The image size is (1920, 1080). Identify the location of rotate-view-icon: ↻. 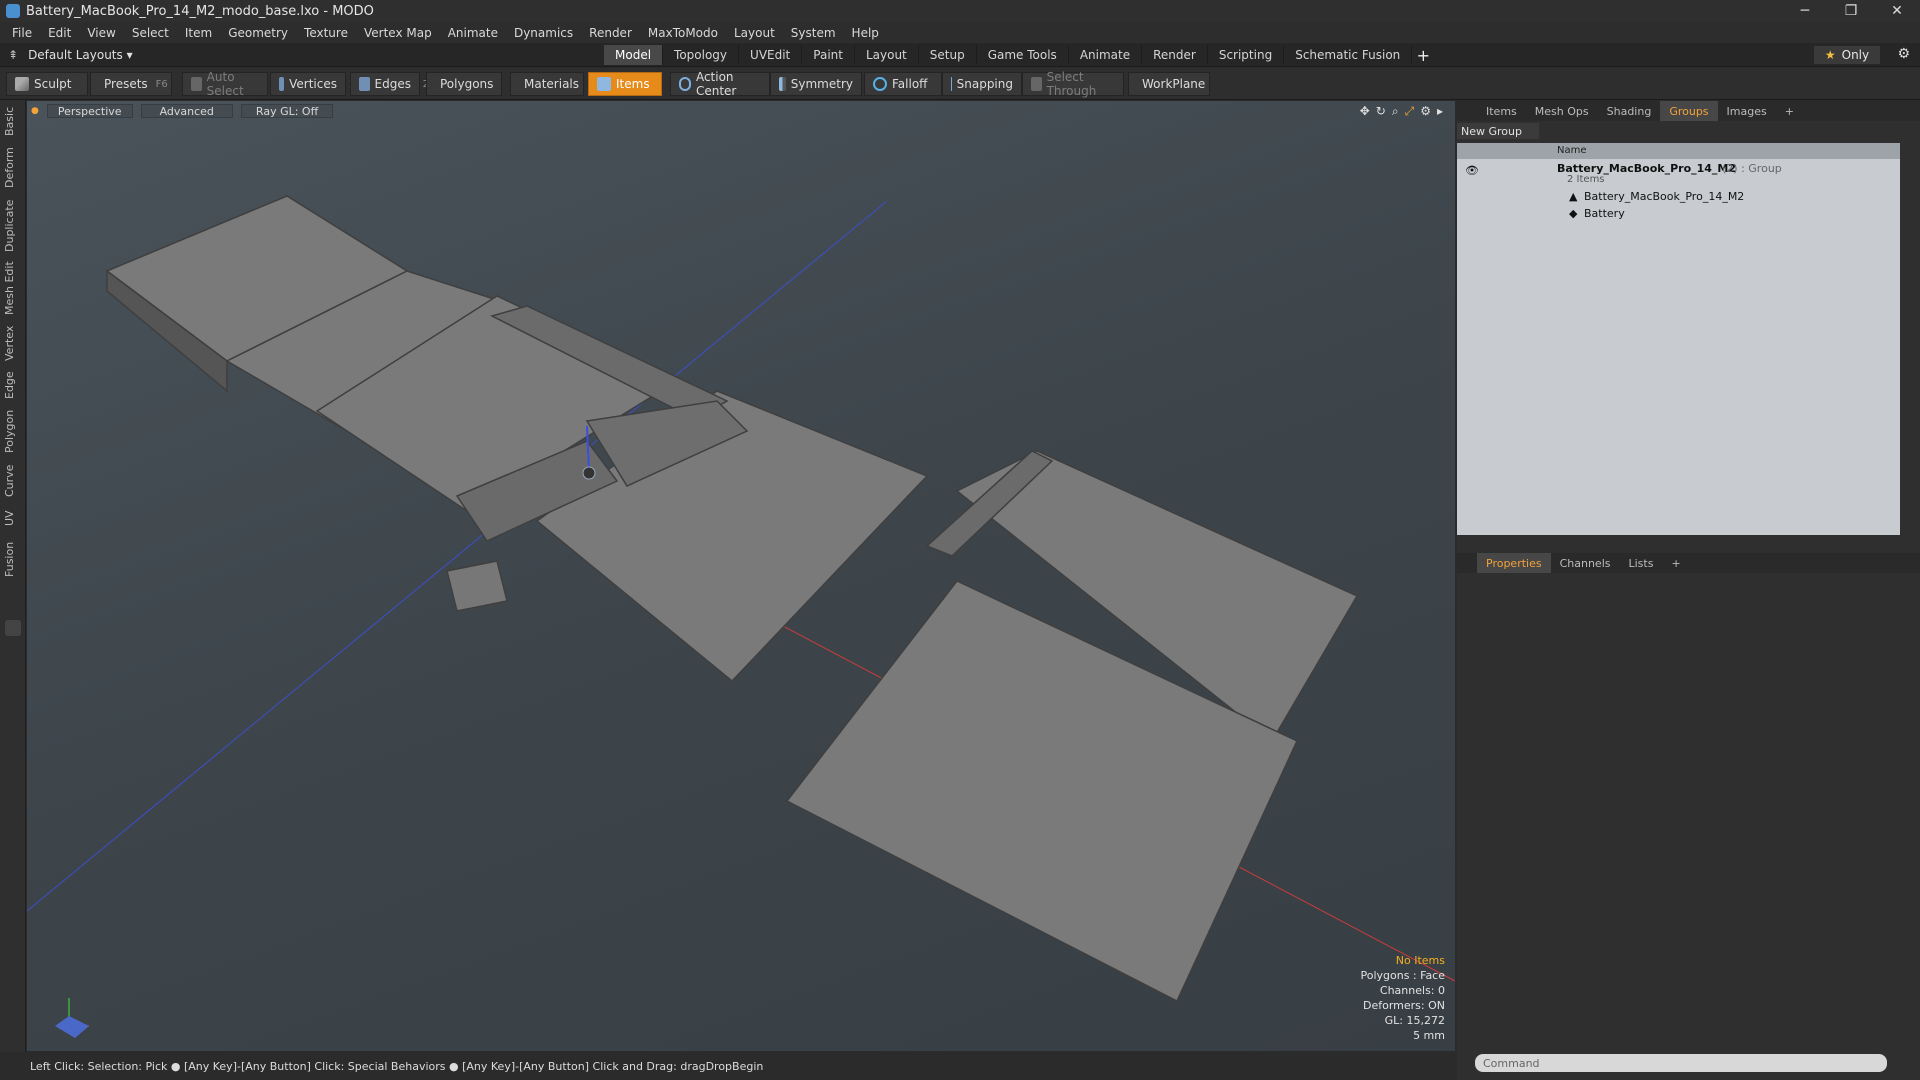
(1381, 111).